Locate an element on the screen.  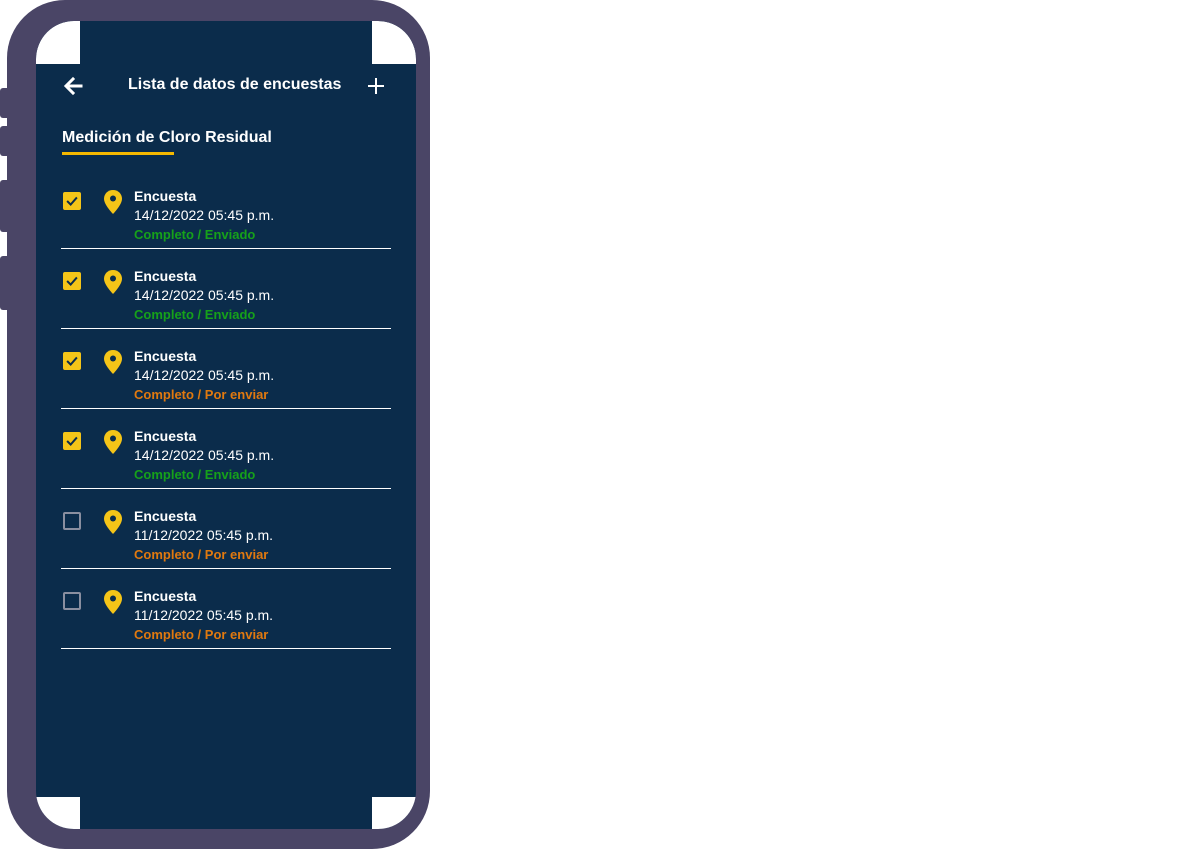
arrow-left-icon is located at coordinates (73, 86).